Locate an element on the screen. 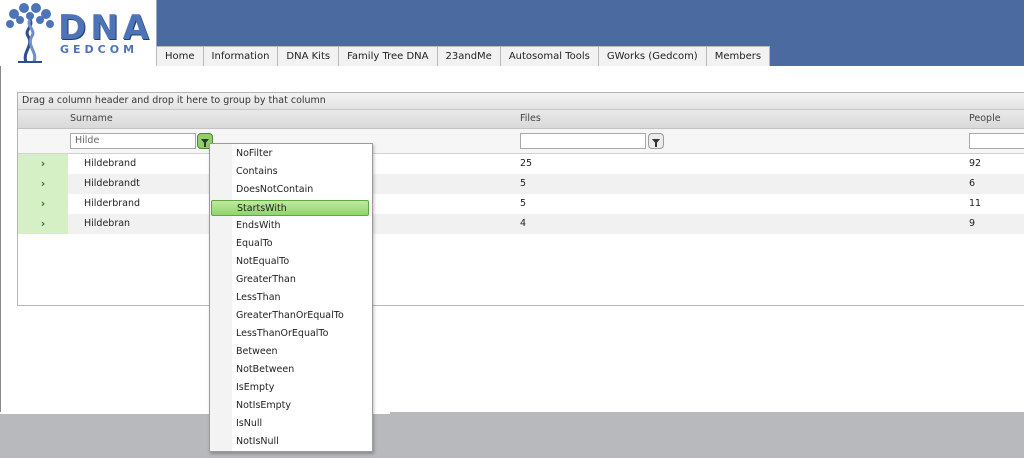  grid-header-row: Surname Files People is located at coordinates (521, 119).